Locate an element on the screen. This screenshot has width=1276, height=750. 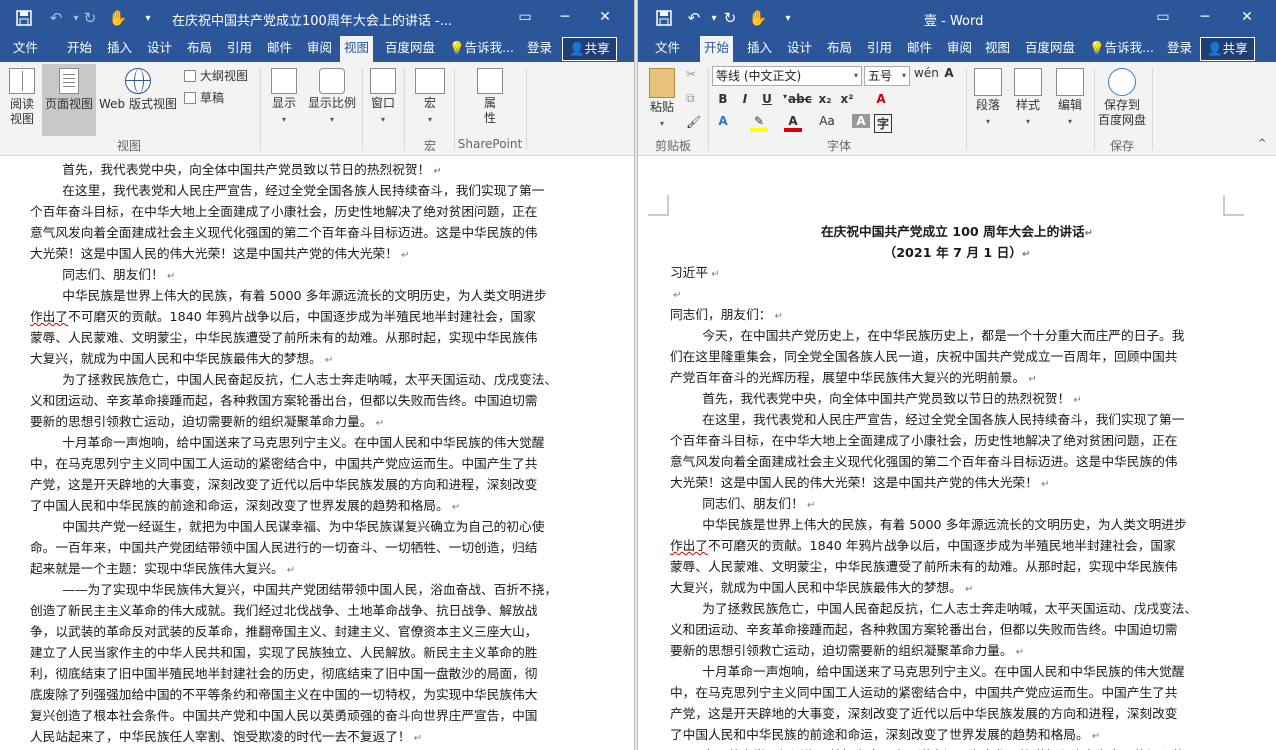
person-icon: 👤 is located at coordinates (577, 48).